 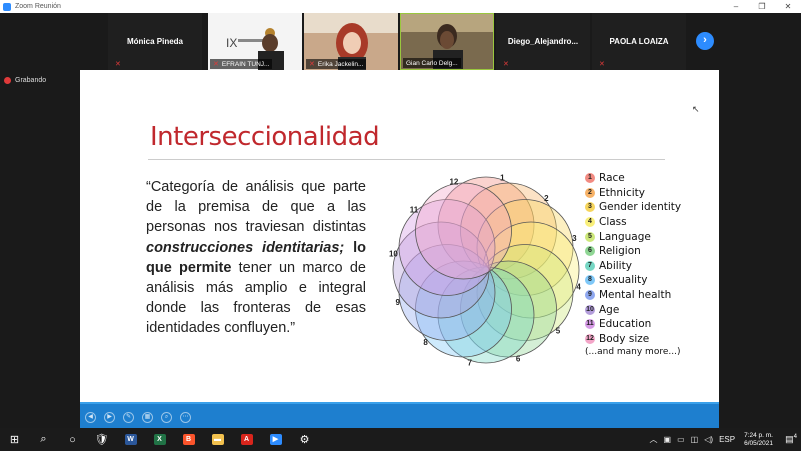 I want to click on wheel-number: 2, so click(x=546, y=198).